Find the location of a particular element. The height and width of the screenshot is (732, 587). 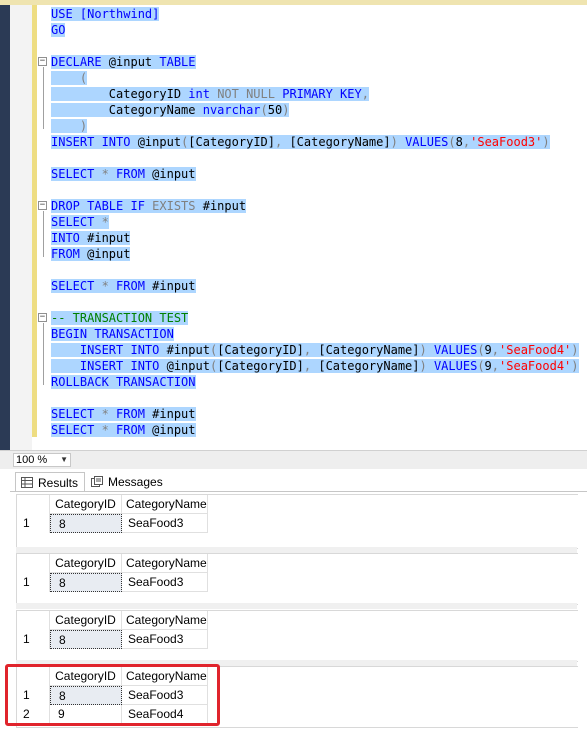

tab-results: Results is located at coordinates (50, 482).